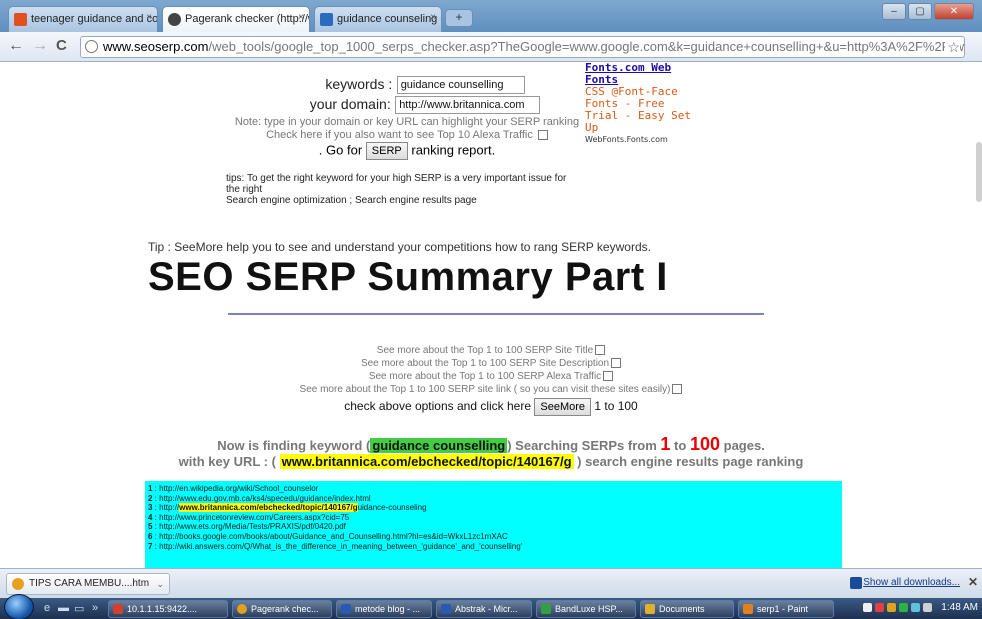  Describe the element at coordinates (640, 74) in the screenshot. I see `ad-title: Fonts.com Web Fonts` at that location.